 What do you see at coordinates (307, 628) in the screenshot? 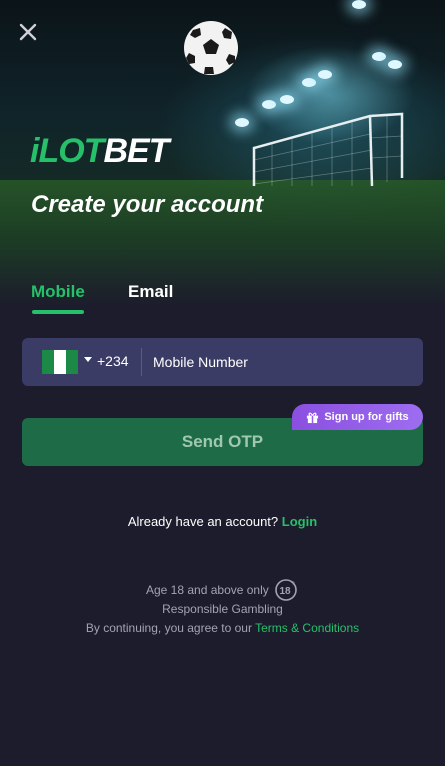
I see `terms-link: Terms & Conditions` at bounding box center [307, 628].